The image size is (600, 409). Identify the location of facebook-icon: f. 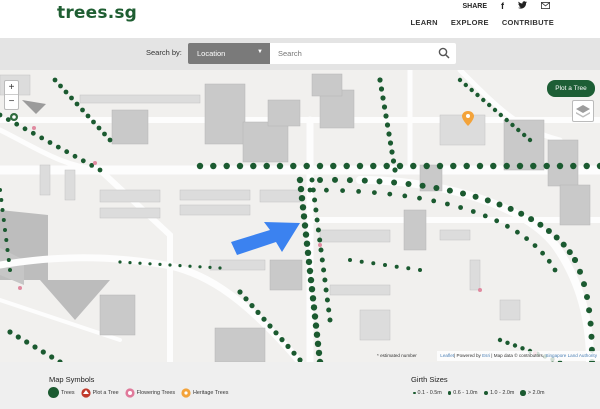
(502, 6).